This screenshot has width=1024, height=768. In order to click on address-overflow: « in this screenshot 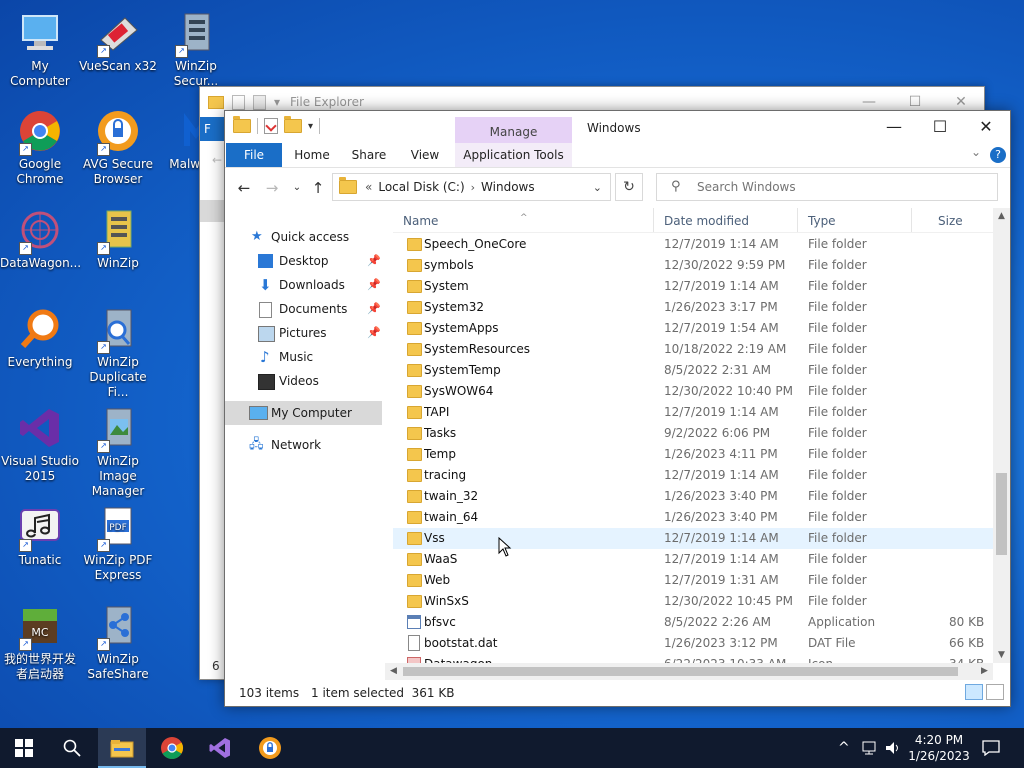, I will do `click(368, 187)`.